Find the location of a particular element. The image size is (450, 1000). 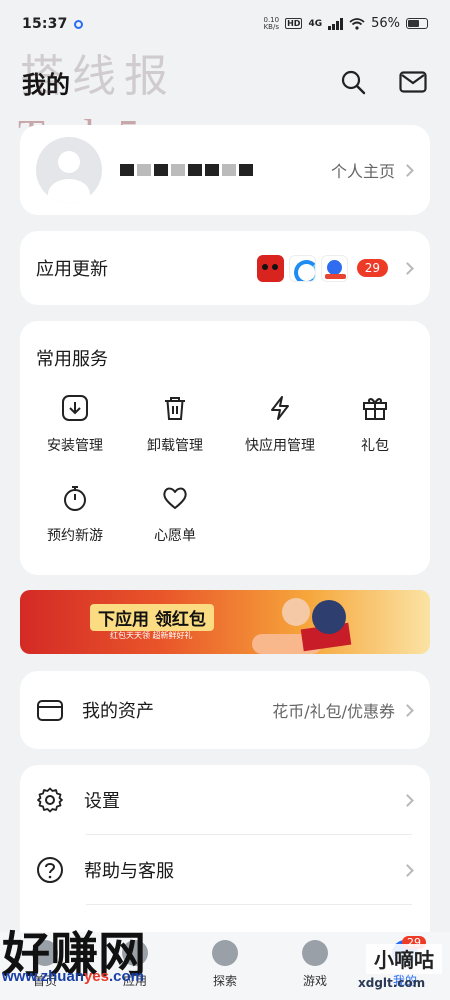

my-assets-summary: 花币/礼包/优惠券 is located at coordinates (333, 711).